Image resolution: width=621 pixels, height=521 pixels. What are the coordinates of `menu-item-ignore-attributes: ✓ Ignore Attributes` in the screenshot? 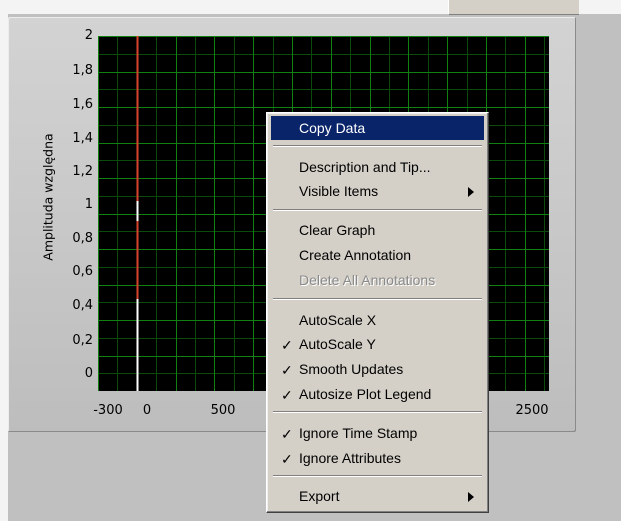 It's located at (377, 458).